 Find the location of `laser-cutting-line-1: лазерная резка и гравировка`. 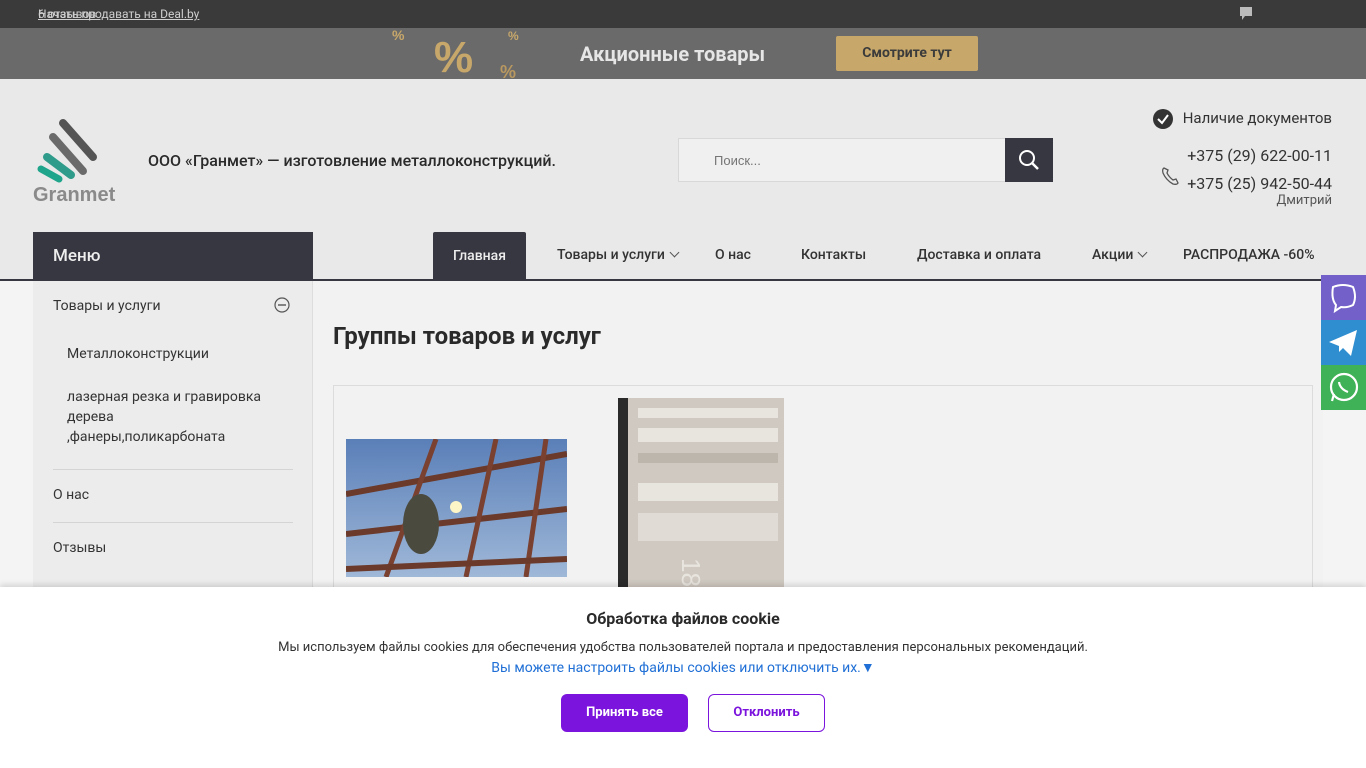

laser-cutting-line-1: лазерная резка и гравировка is located at coordinates (164, 397).